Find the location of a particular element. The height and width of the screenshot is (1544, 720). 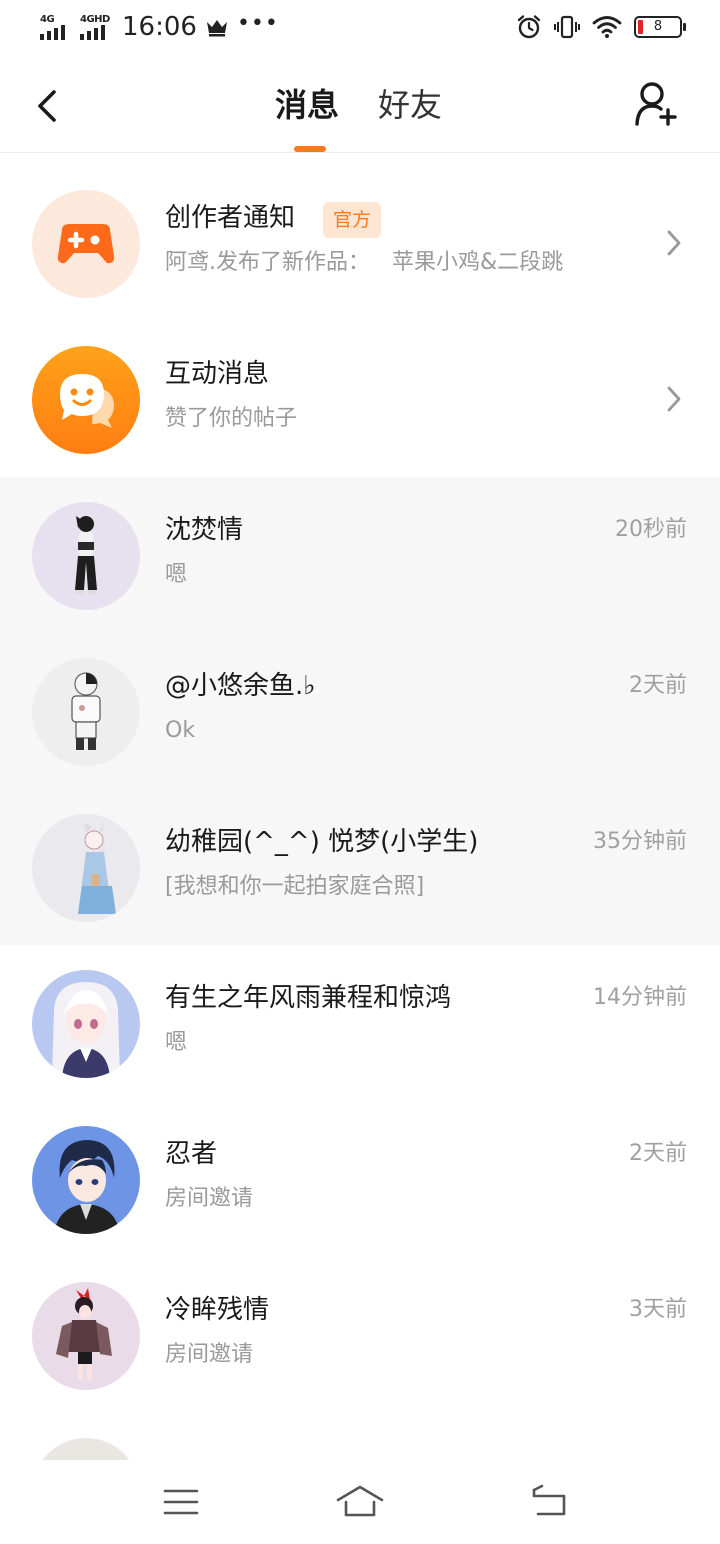

status-time: 16:06 is located at coordinates (159, 27).